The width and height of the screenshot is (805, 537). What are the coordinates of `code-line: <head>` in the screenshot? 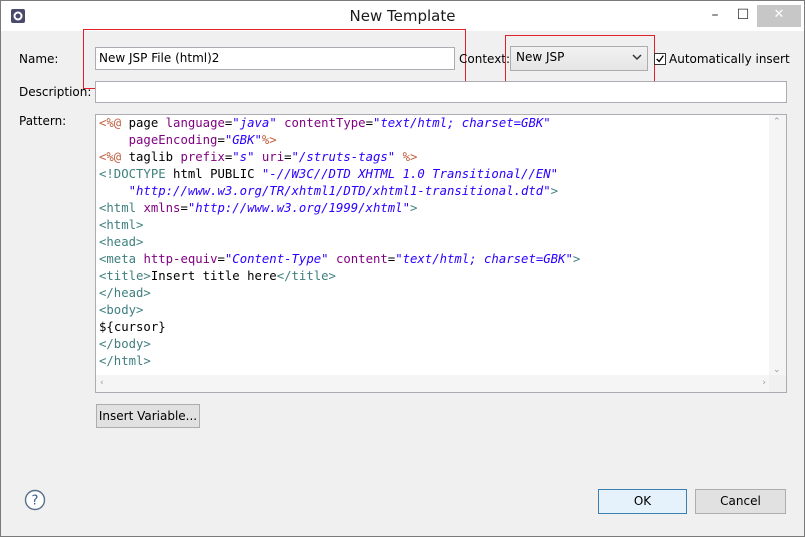 It's located at (121, 242).